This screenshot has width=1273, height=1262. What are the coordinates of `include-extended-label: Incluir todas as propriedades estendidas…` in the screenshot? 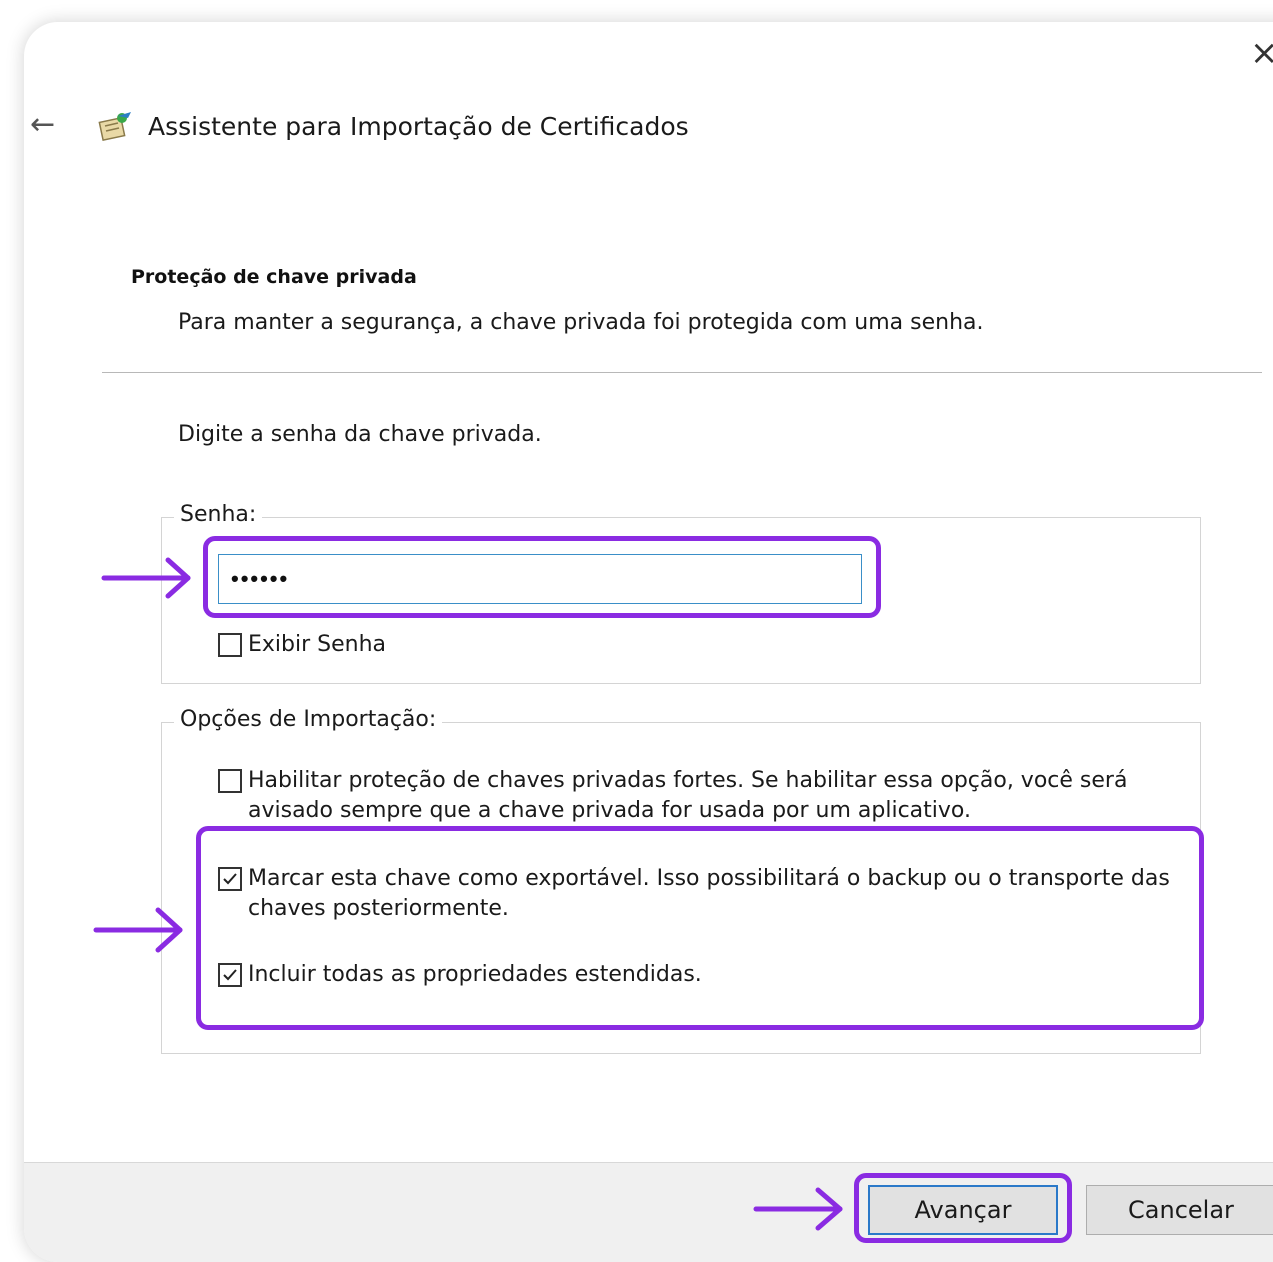 It's located at (475, 974).